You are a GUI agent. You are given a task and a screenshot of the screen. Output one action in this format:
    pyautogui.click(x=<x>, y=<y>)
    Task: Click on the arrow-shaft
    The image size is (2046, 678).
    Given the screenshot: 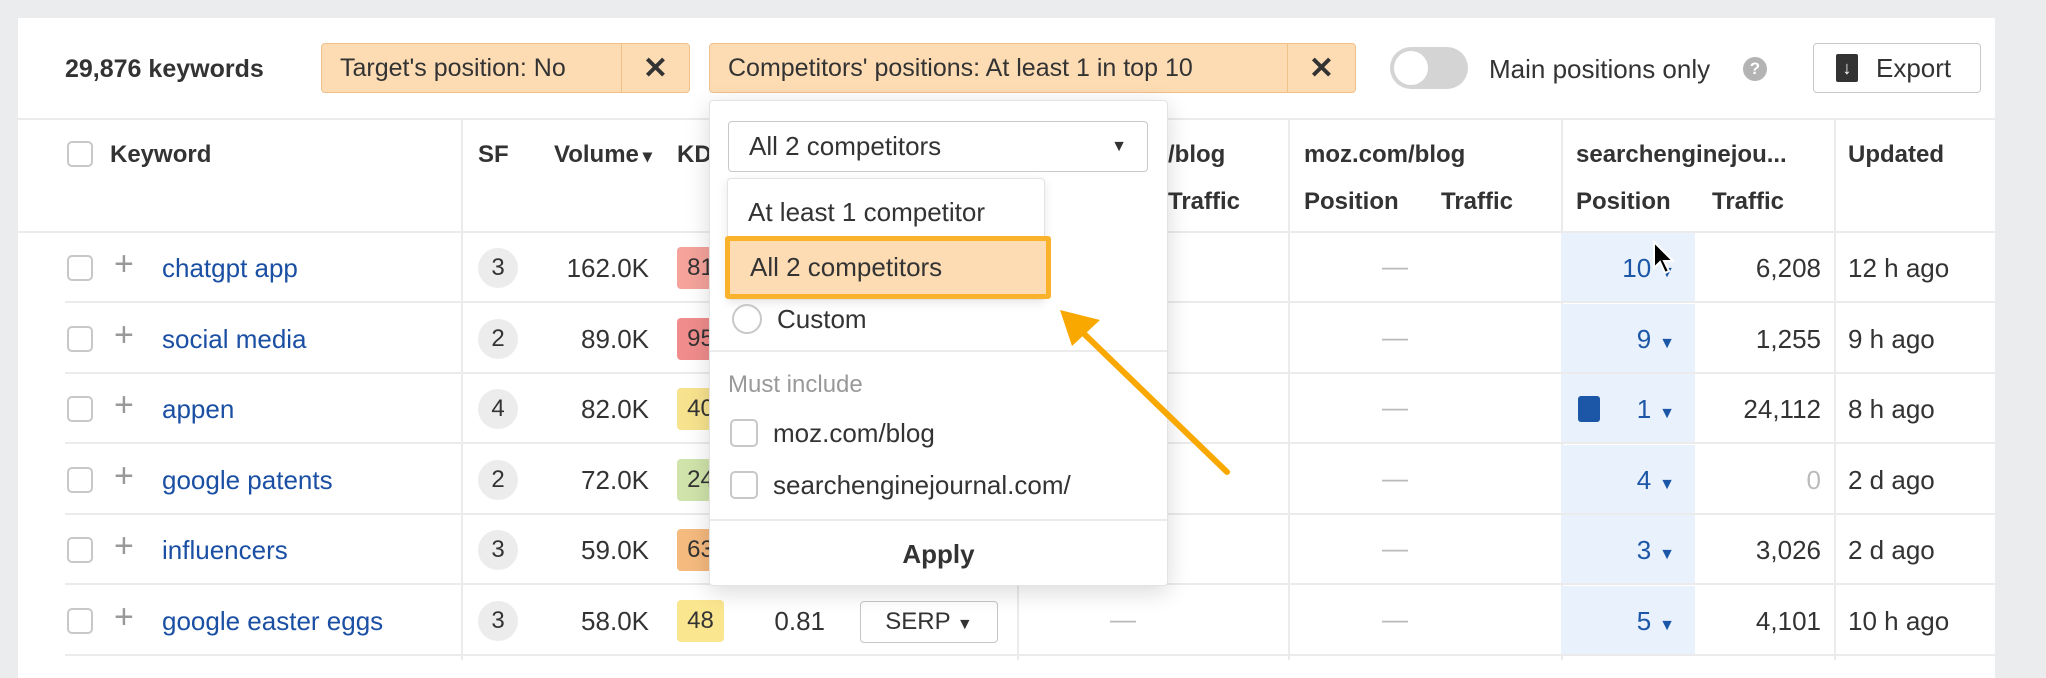 What is the action you would take?
    pyautogui.click(x=1151, y=399)
    